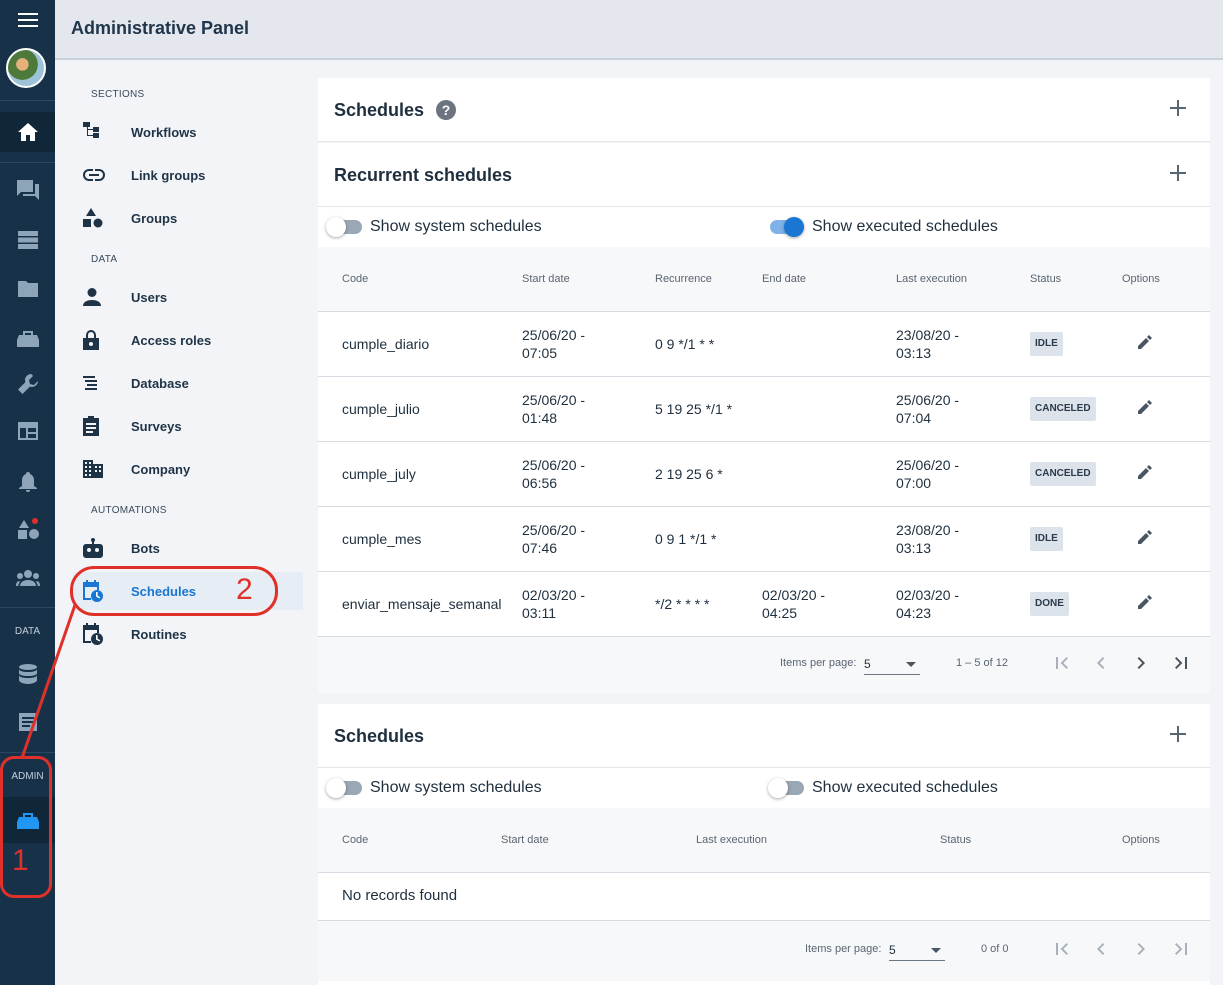  I want to click on nav-item-groups: Groups, so click(188, 218).